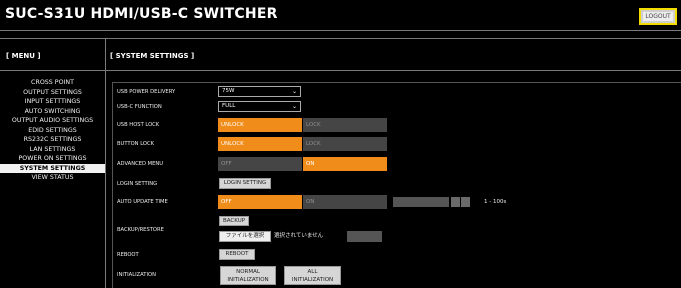  What do you see at coordinates (345, 164) in the screenshot?
I see `advanced-menu-on-option: ON` at bounding box center [345, 164].